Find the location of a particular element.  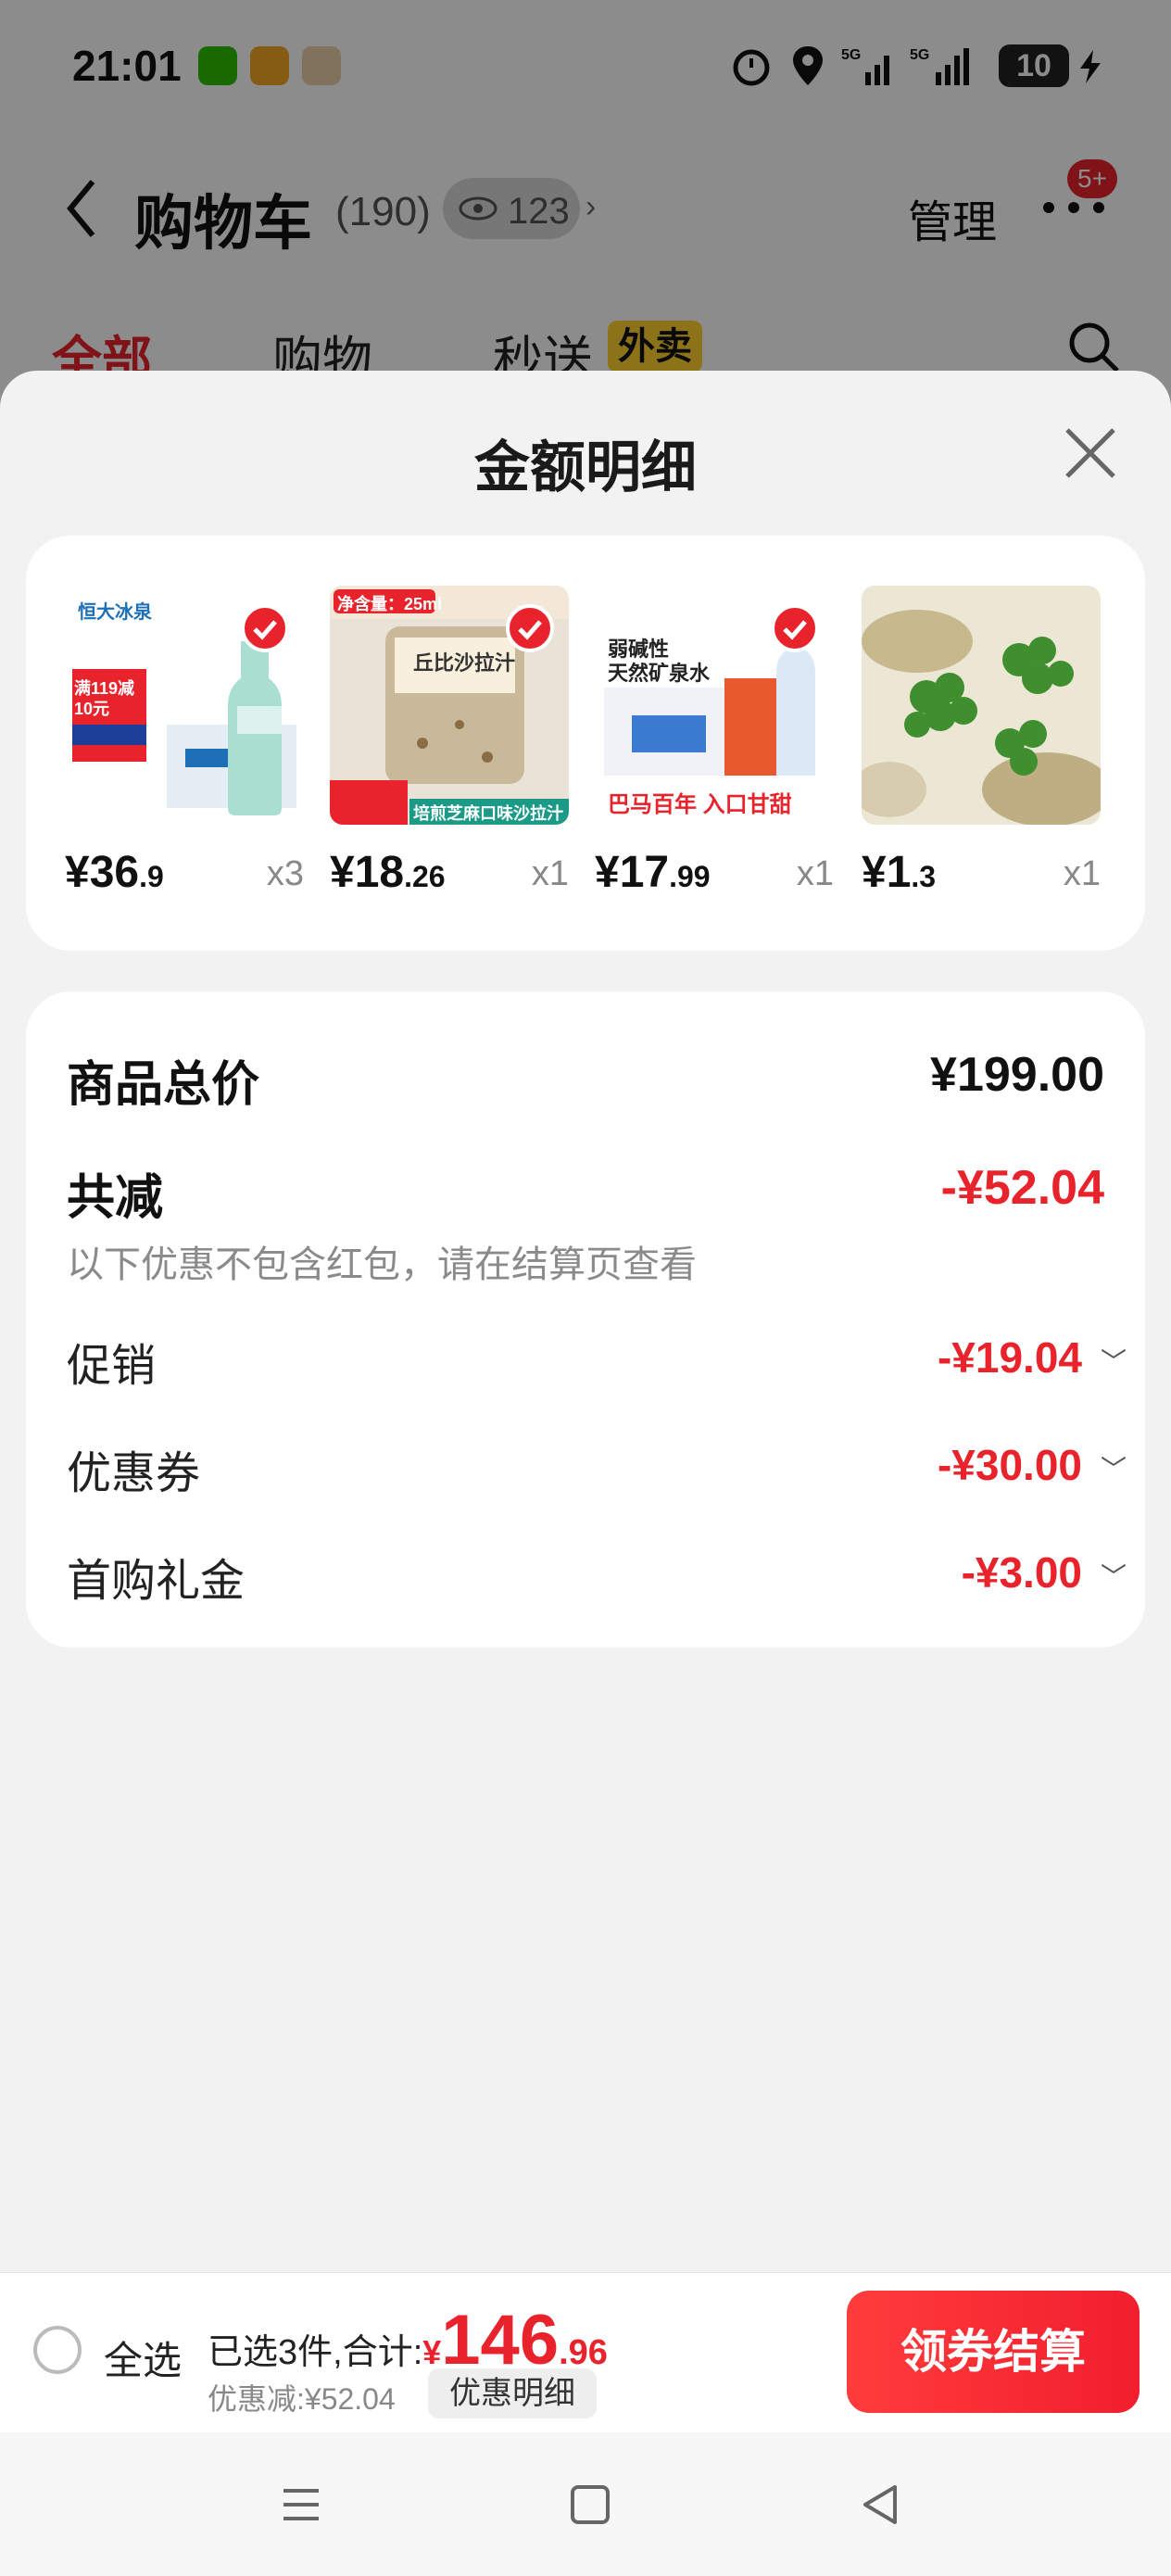

product-image-slogan: 巴马百年 入口甘甜 is located at coordinates (700, 804).